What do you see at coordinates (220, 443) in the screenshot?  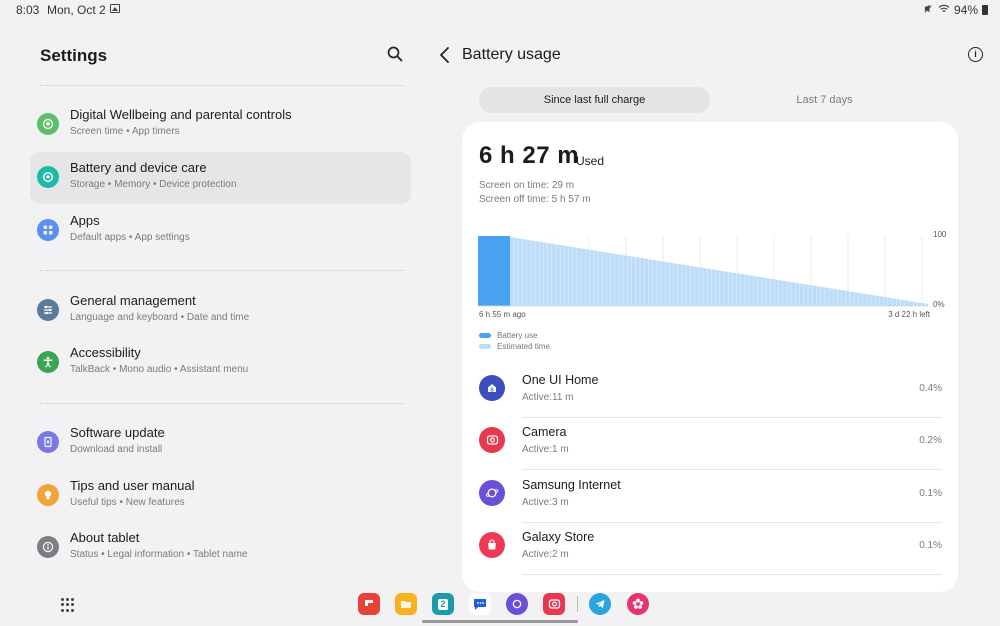 I see `settings-item-software-update: Software update Download and install` at bounding box center [220, 443].